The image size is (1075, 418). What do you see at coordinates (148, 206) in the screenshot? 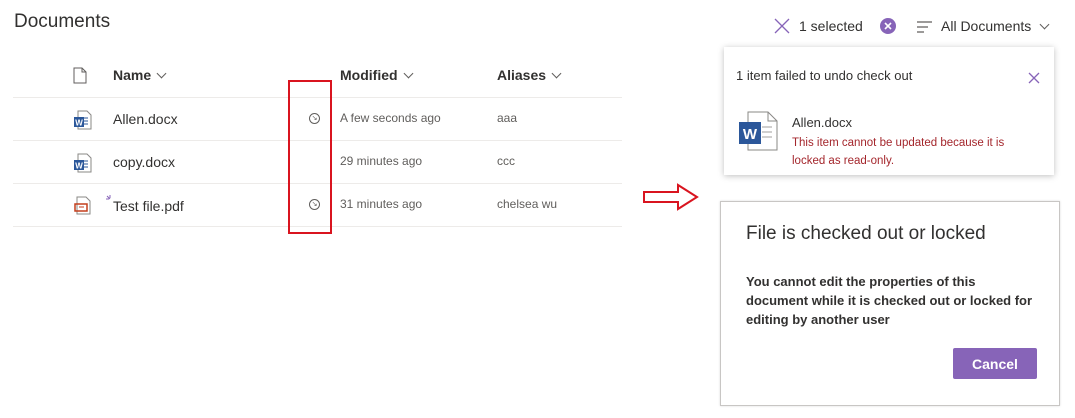
I see `file-name: Test file.pdf` at bounding box center [148, 206].